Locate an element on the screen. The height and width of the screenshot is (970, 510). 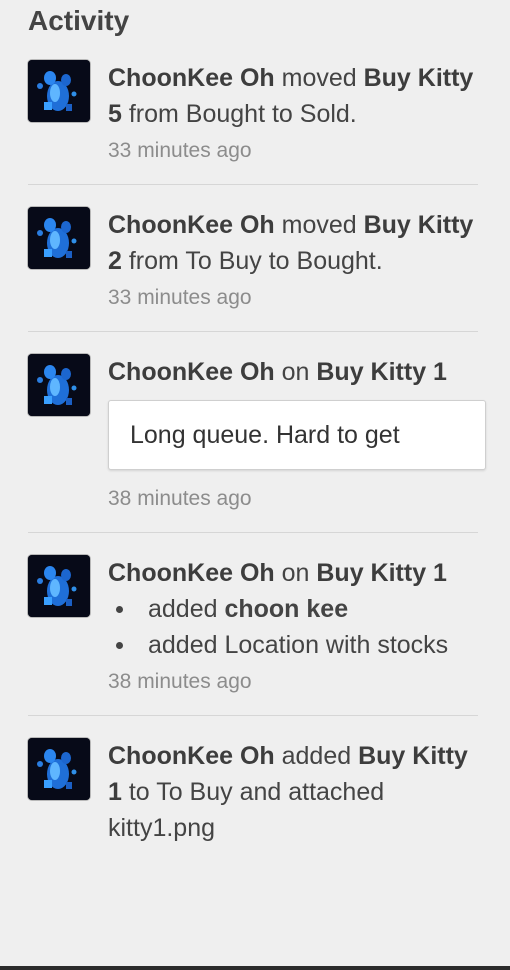
change-item: added choon kee is located at coordinates (293, 609).